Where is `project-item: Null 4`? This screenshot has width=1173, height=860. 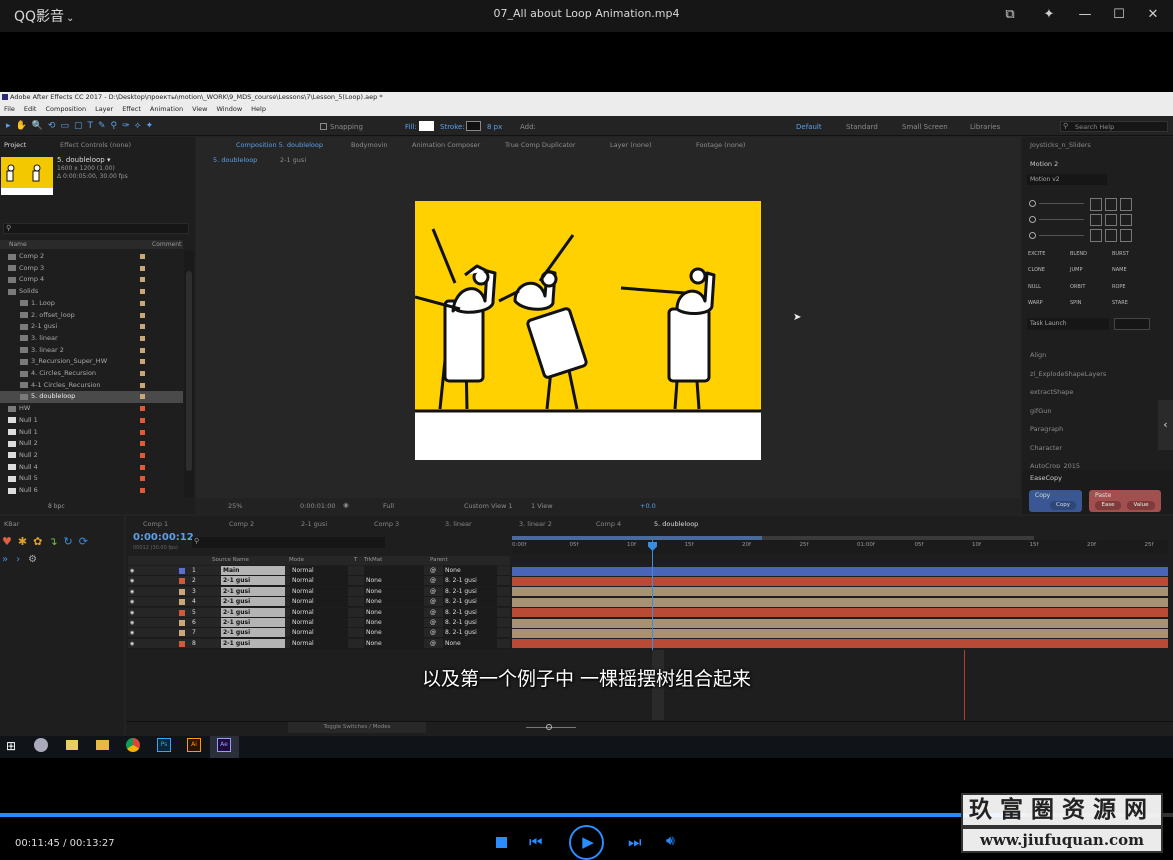
project-item: Null 4 is located at coordinates (91, 468).